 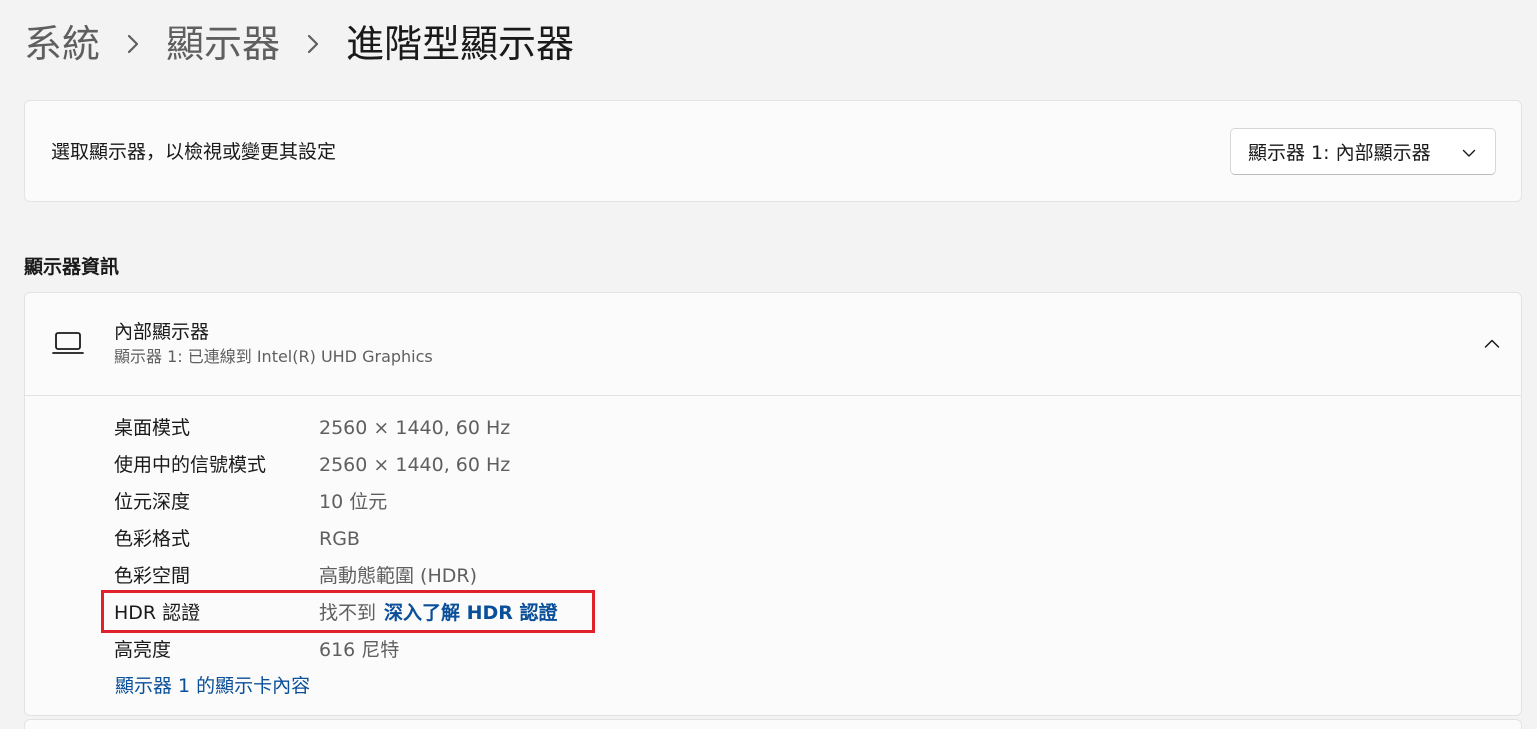 I want to click on page-title: 進階型顯示器, so click(x=460, y=44).